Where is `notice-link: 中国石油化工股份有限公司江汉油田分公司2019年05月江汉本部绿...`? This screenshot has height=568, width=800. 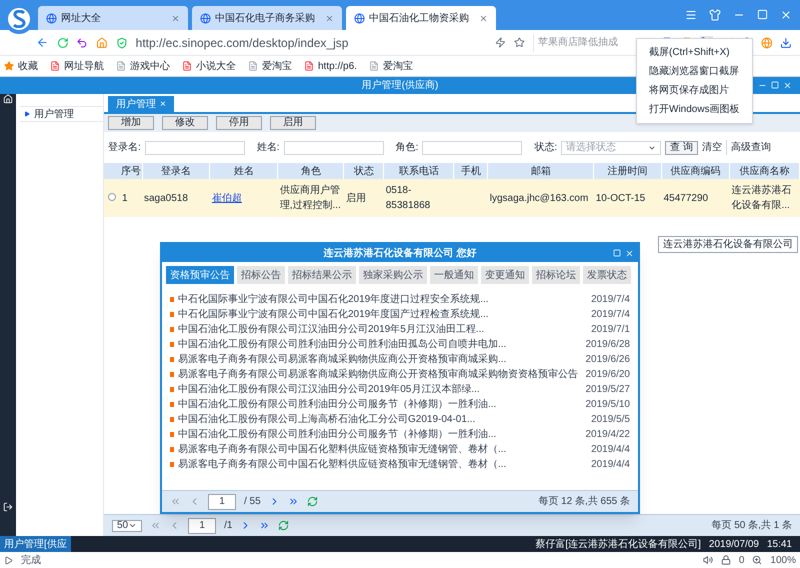
notice-link: 中国石油化工股份有限公司江汉油田分公司2019年05月江汉本部绿... is located at coordinates (329, 389).